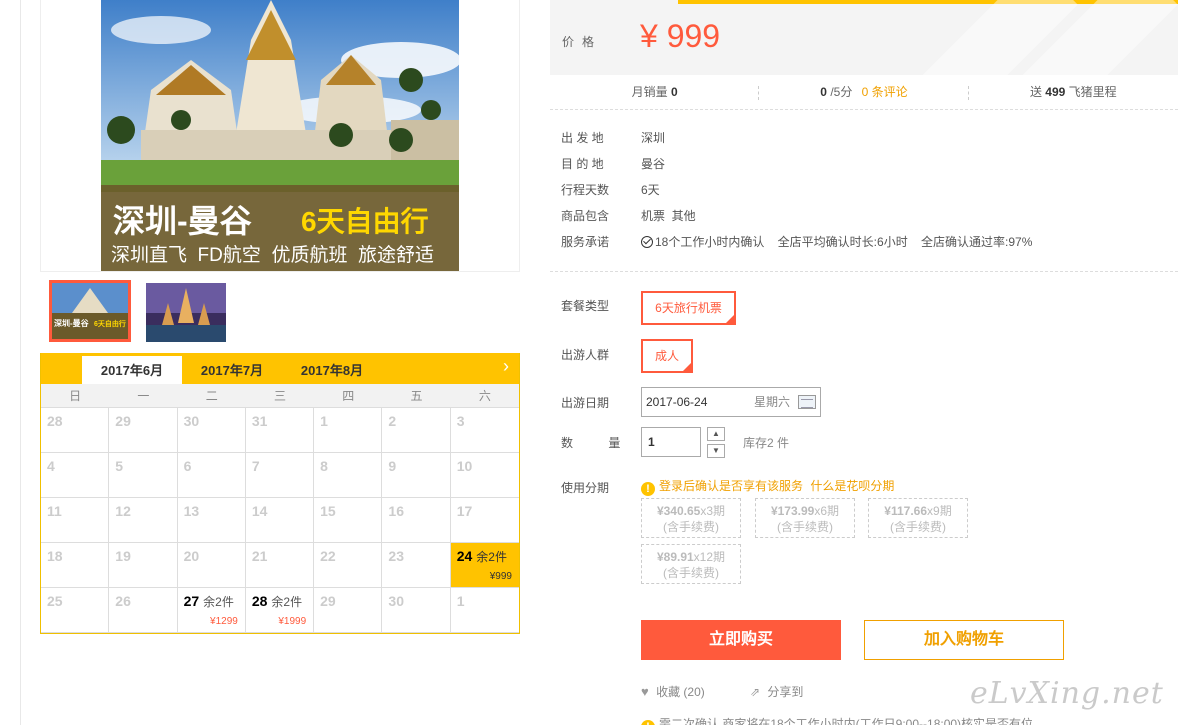 This screenshot has width=1179, height=725. I want to click on calendar-day-cell: 9, so click(416, 475).